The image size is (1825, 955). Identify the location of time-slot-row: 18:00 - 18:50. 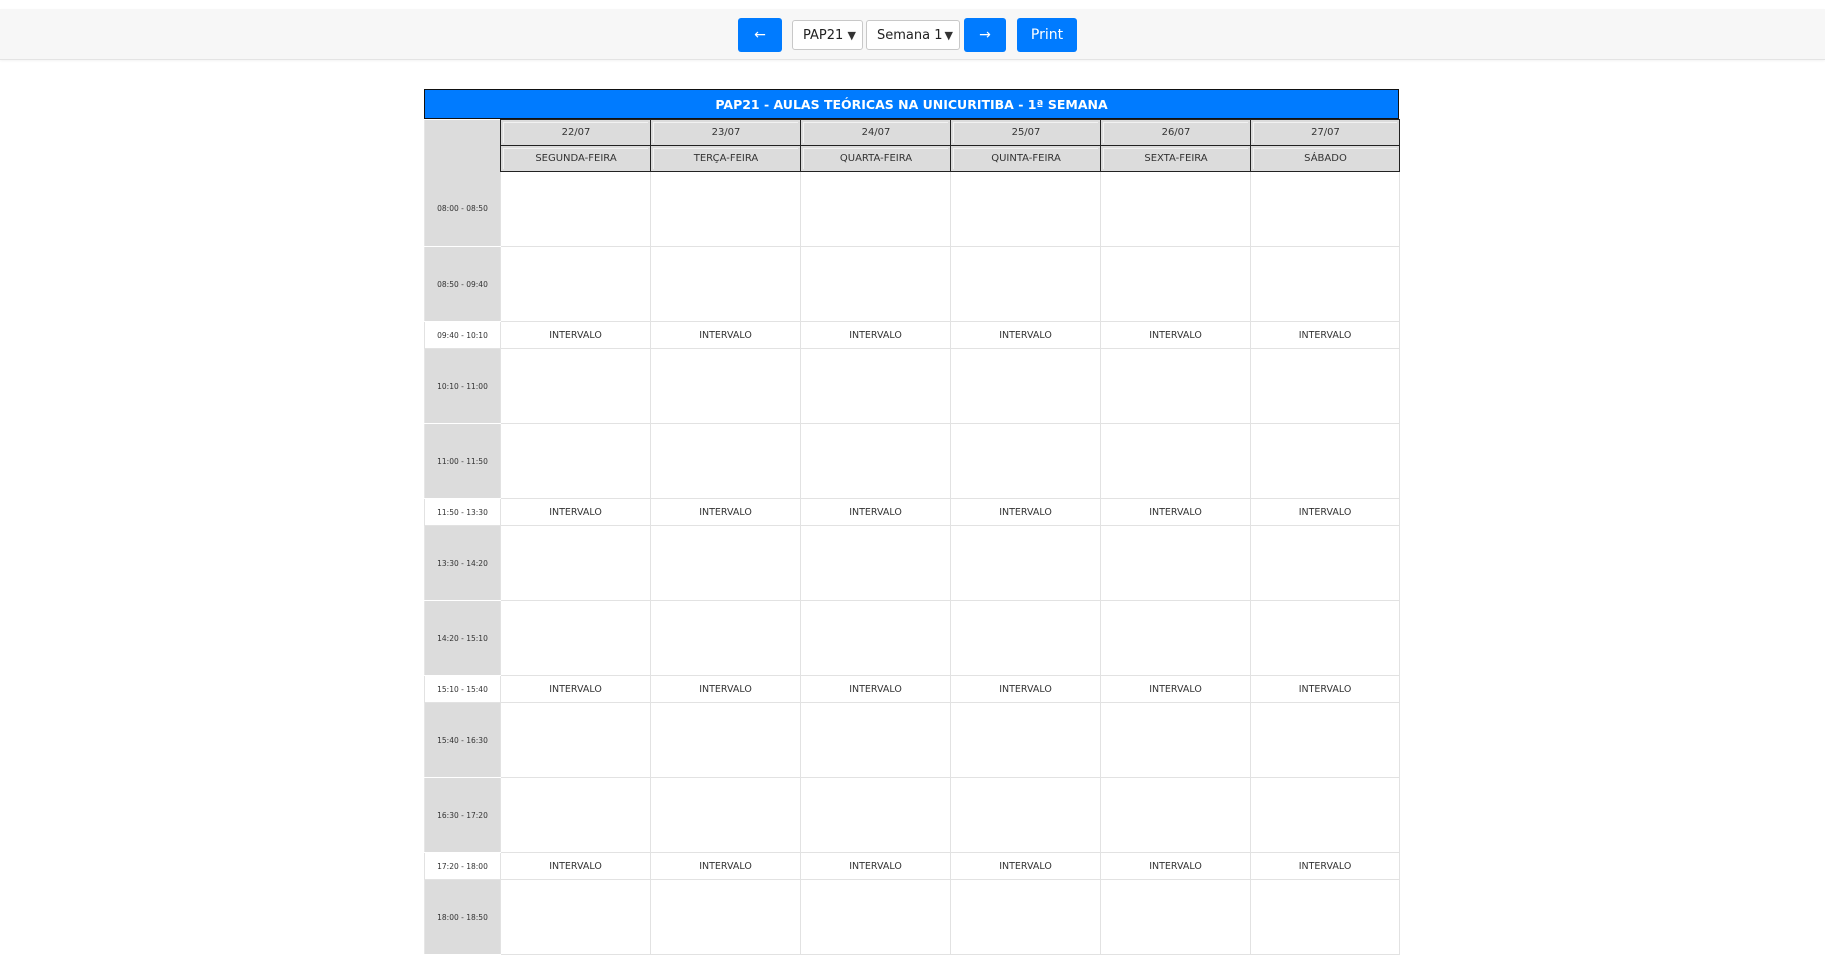
(912, 917).